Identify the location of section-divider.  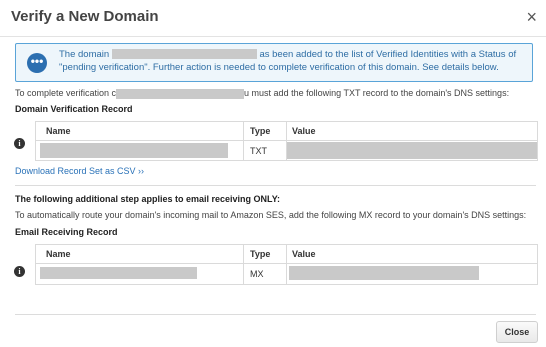
(275, 185).